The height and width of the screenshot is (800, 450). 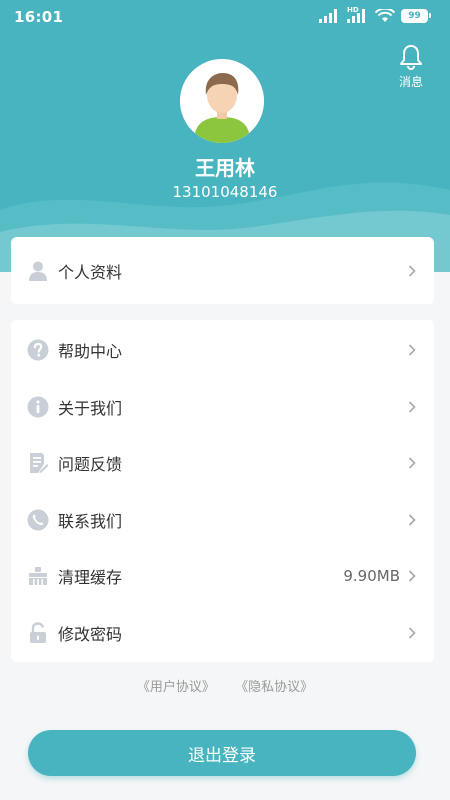 I want to click on broom-icon, so click(x=38, y=576).